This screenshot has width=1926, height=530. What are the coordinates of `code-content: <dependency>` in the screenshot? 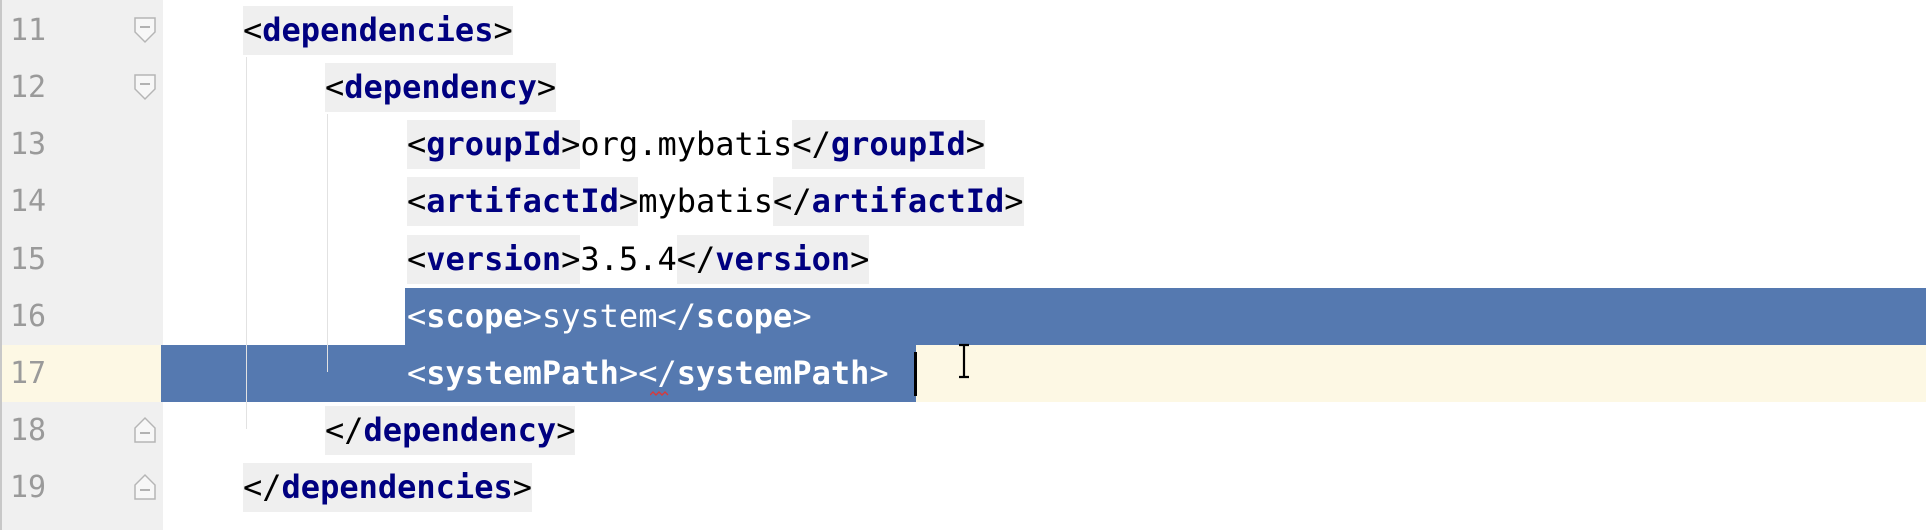 It's located at (441, 87).